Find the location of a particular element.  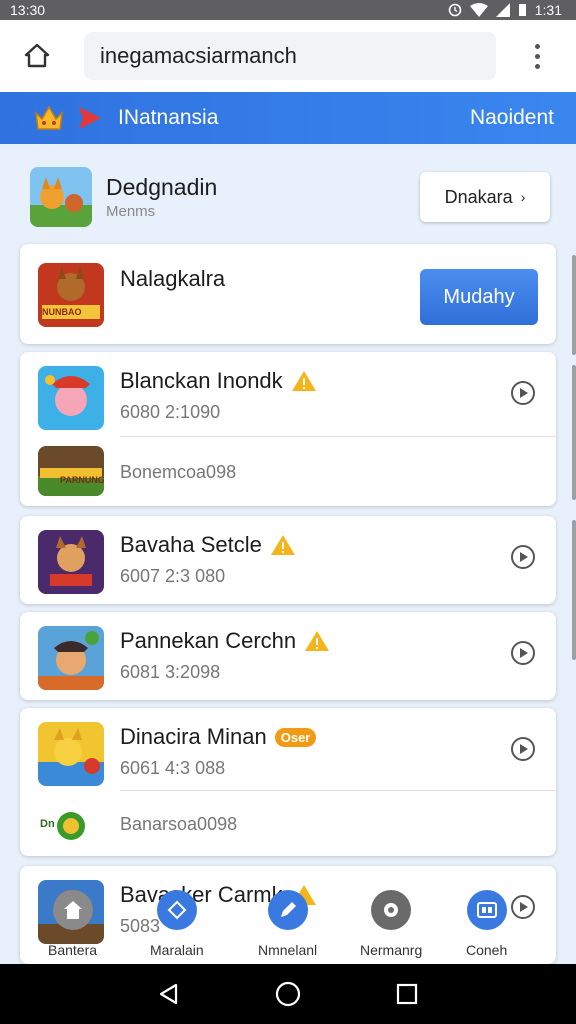

back-icon is located at coordinates (169, 994).